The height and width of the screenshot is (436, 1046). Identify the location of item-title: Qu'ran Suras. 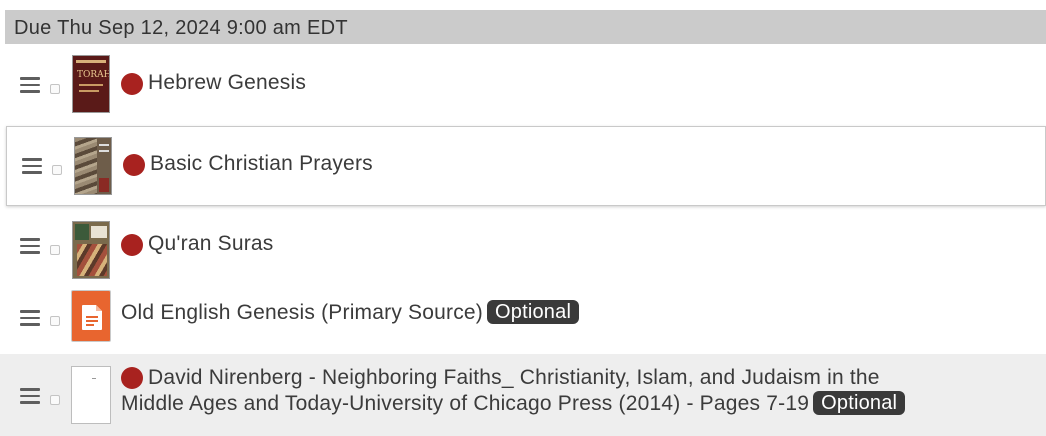
(210, 244).